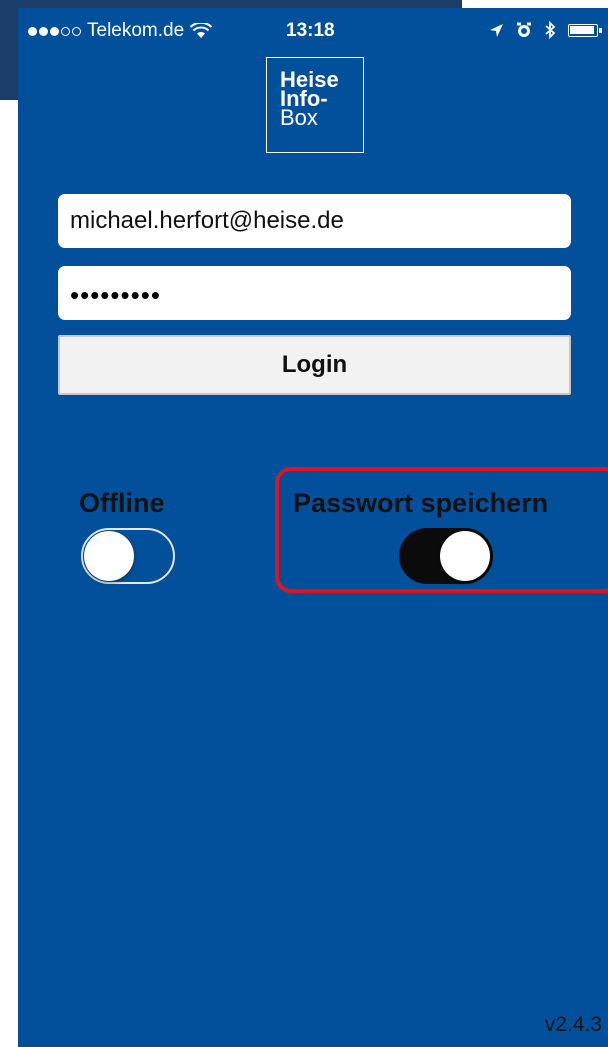 The image size is (608, 1047). Describe the element at coordinates (136, 30) in the screenshot. I see `carrier-name: Telekom.de` at that location.